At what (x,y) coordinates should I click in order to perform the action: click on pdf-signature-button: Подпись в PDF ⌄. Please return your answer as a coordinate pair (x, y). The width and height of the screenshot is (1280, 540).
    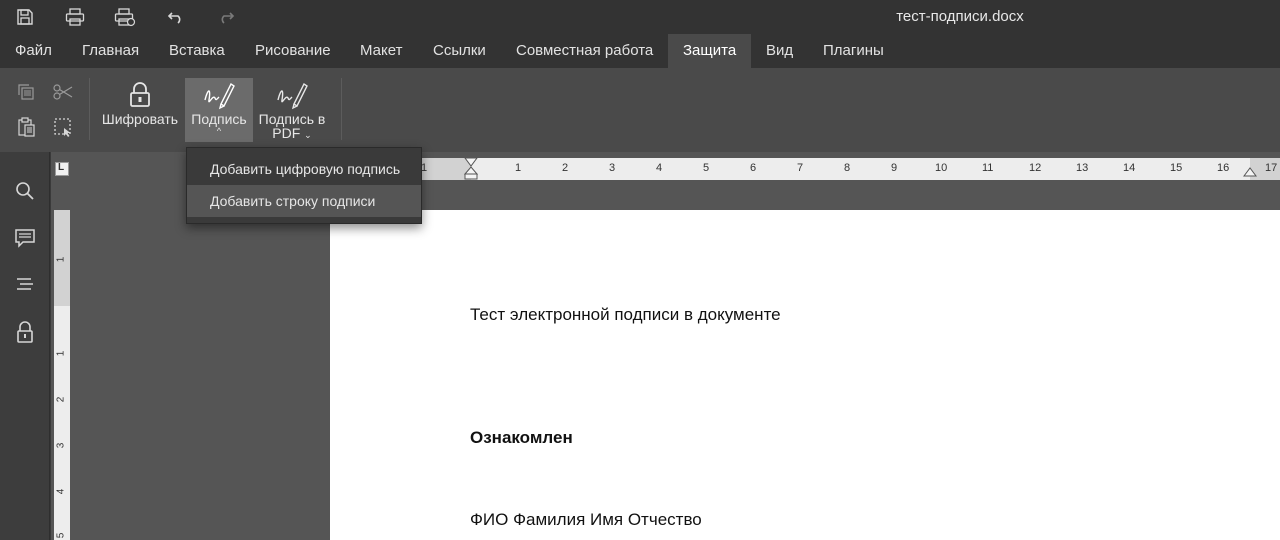
    Looking at the image, I should click on (292, 110).